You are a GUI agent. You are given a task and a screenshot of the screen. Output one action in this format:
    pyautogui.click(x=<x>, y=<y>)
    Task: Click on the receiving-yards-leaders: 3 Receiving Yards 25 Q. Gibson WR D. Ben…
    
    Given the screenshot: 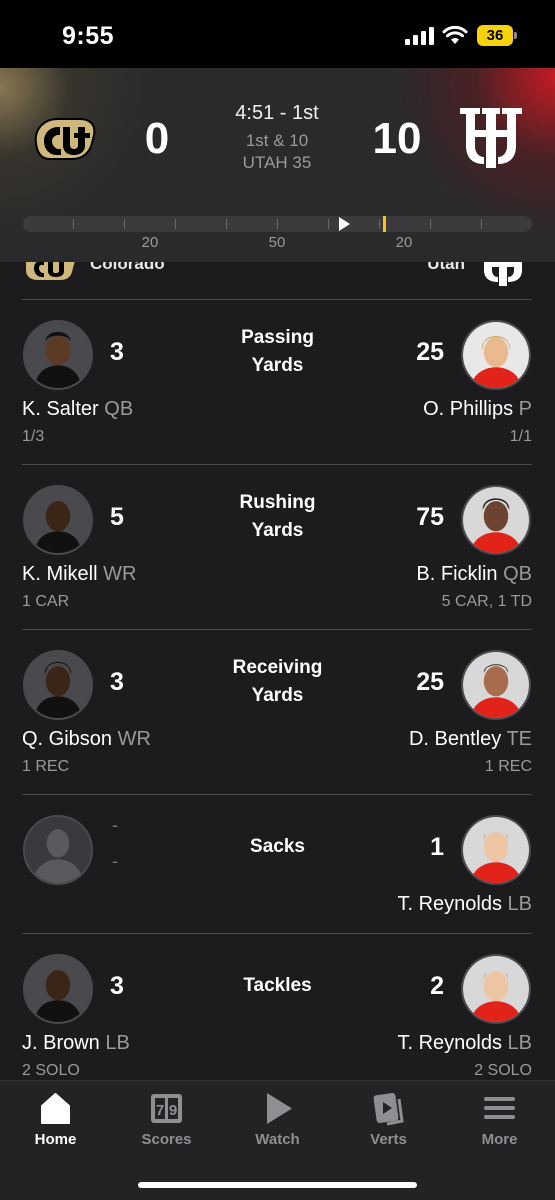 What is the action you would take?
    pyautogui.click(x=277, y=712)
    